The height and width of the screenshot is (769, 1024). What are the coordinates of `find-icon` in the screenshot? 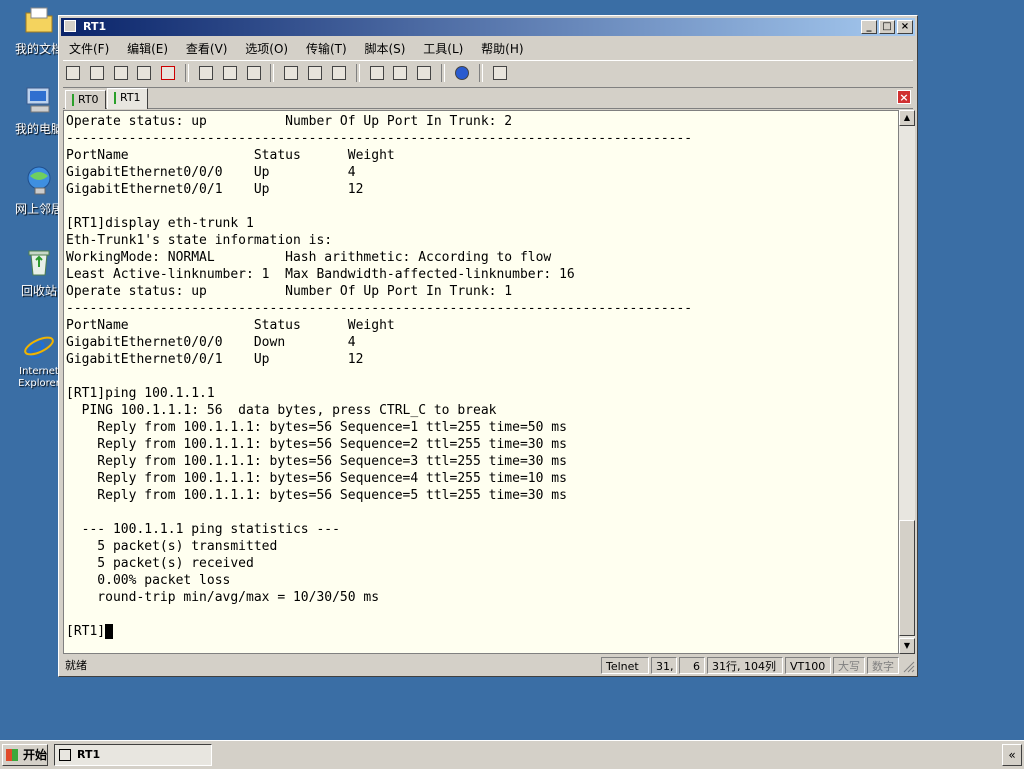 It's located at (254, 73).